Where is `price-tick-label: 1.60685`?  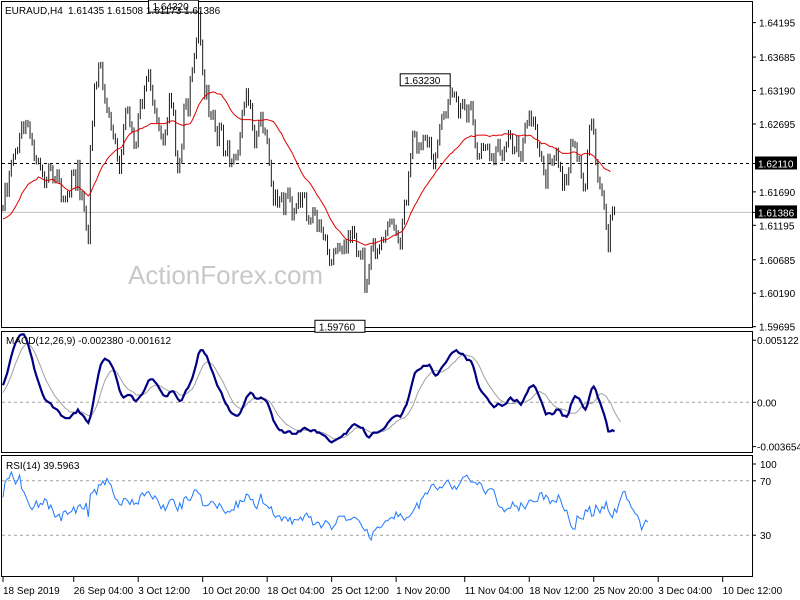
price-tick-label: 1.60685 is located at coordinates (777, 261).